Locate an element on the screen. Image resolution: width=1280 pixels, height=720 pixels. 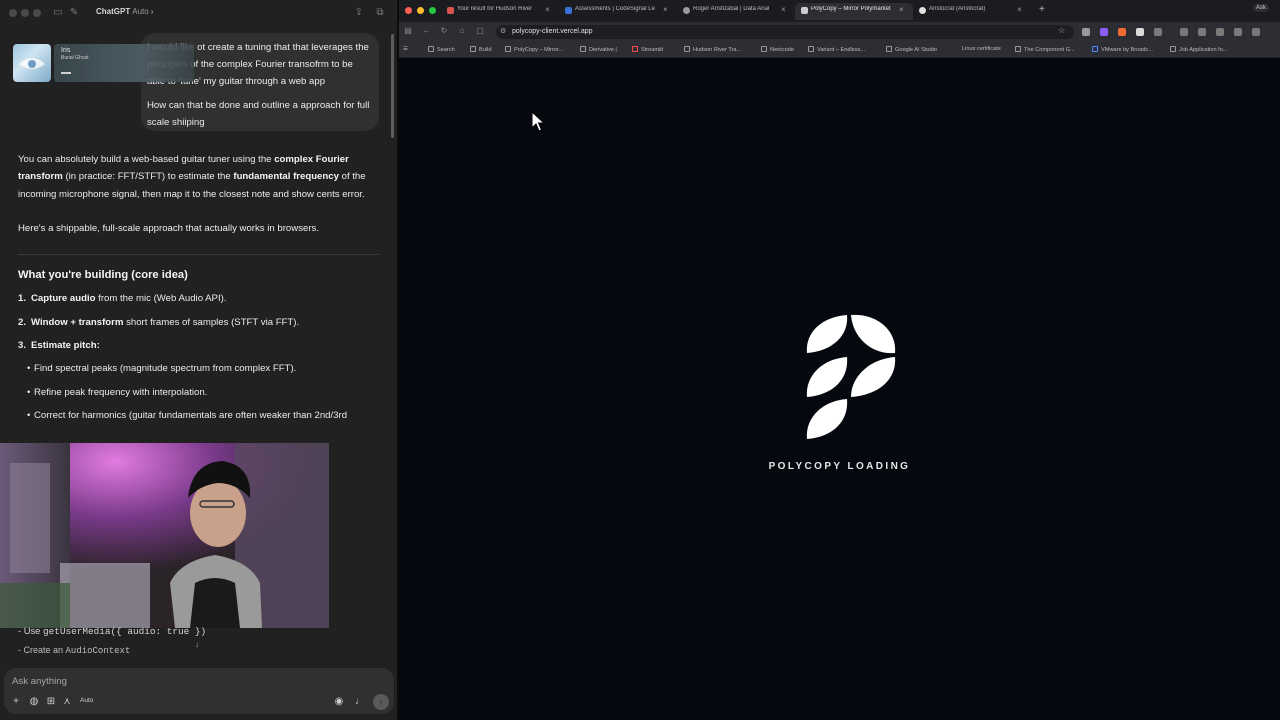
plus-icon: + is located at coordinates (16, 702).